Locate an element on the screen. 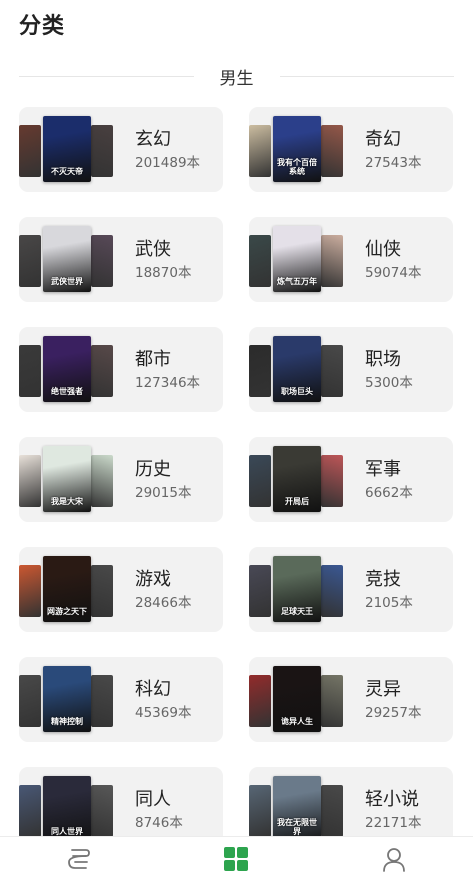  category-name: 奇幻 is located at coordinates (383, 139).